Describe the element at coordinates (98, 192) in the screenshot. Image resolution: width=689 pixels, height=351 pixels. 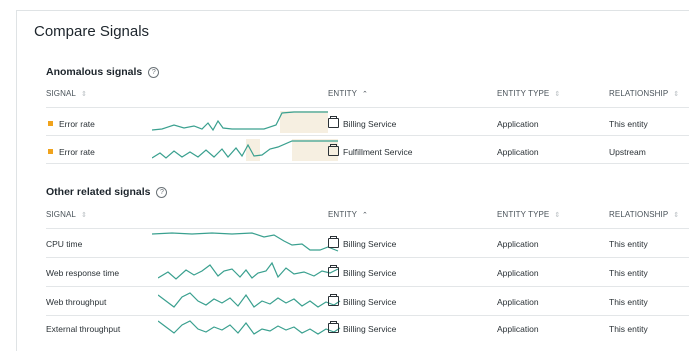
I see `related-title-text: Other related signals` at that location.